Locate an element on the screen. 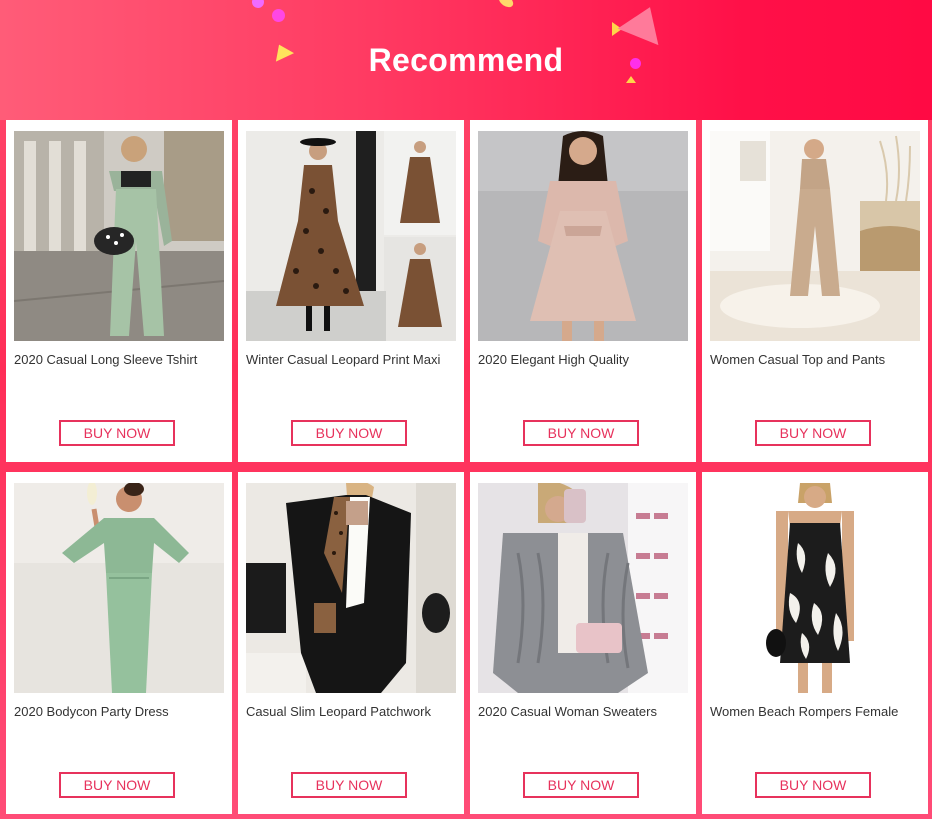 This screenshot has height=819, width=932. confetti-triangle is located at coordinates (644, 23).